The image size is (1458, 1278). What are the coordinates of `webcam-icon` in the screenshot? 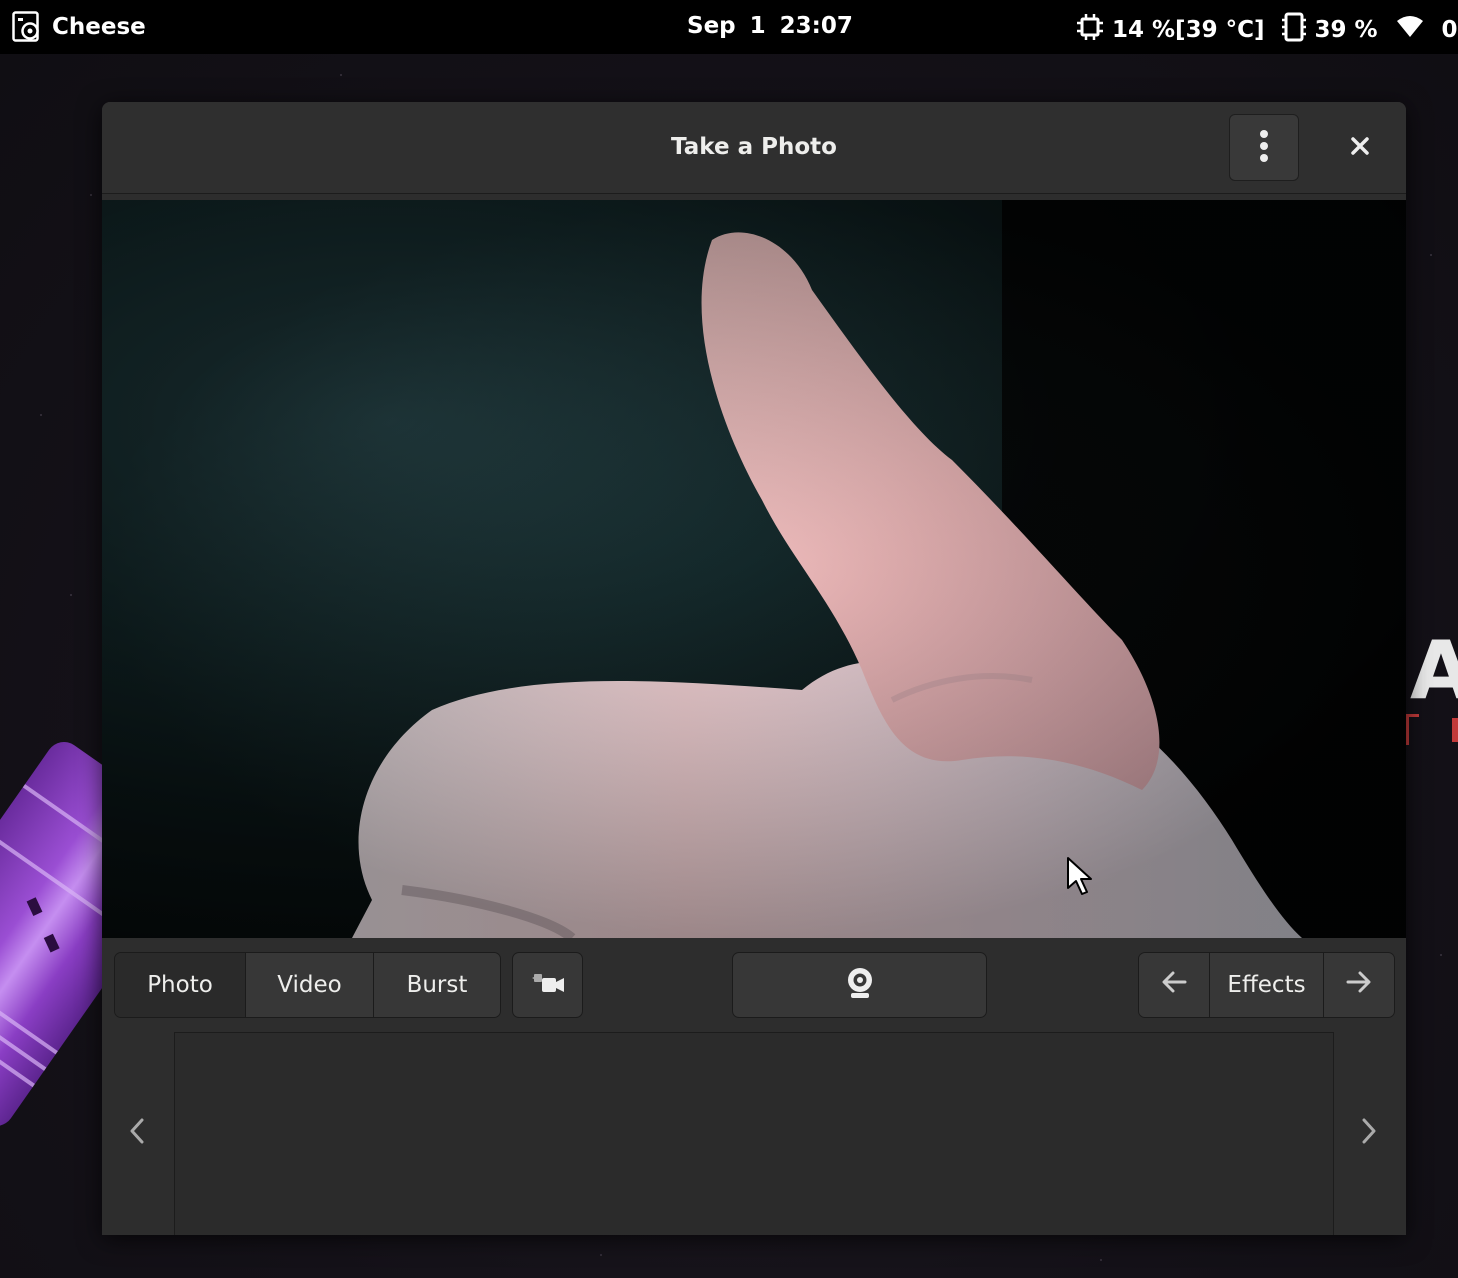 It's located at (860, 985).